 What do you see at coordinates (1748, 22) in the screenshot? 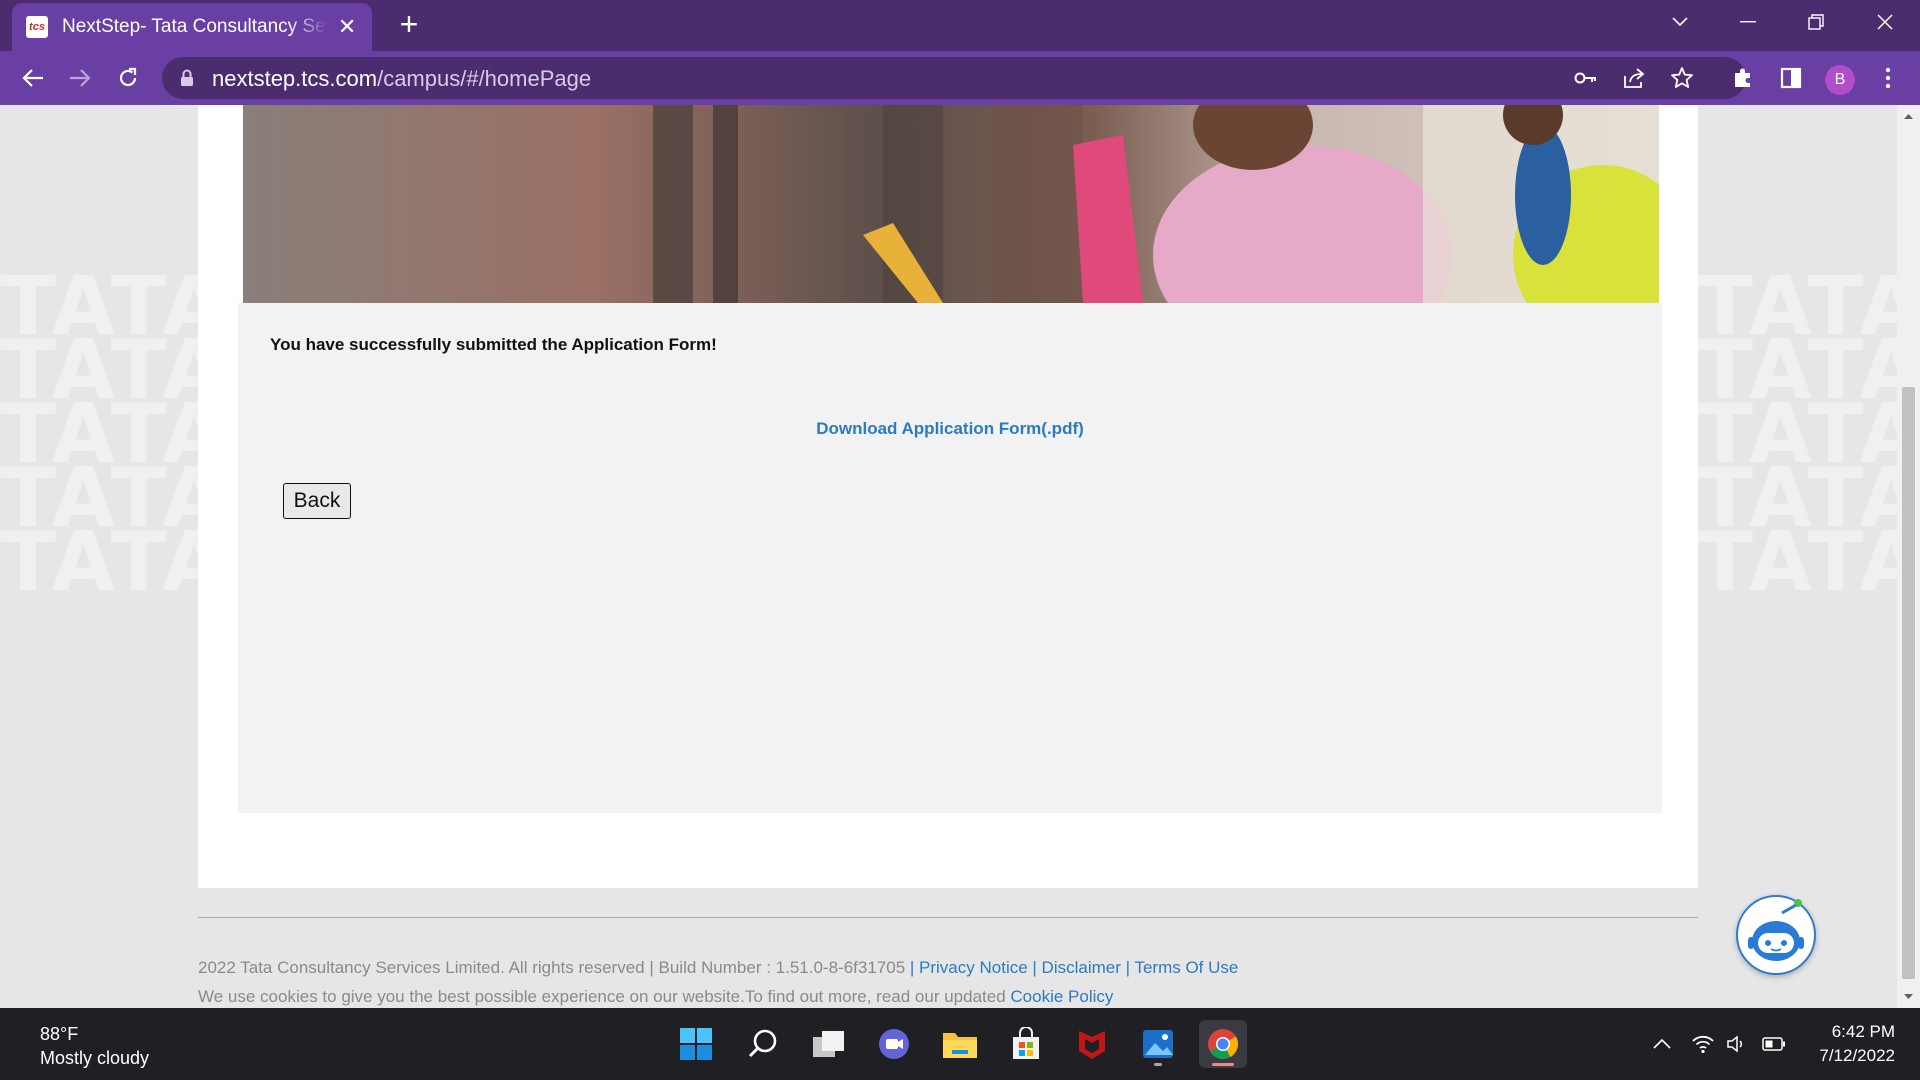
I see `minimize-icon` at bounding box center [1748, 22].